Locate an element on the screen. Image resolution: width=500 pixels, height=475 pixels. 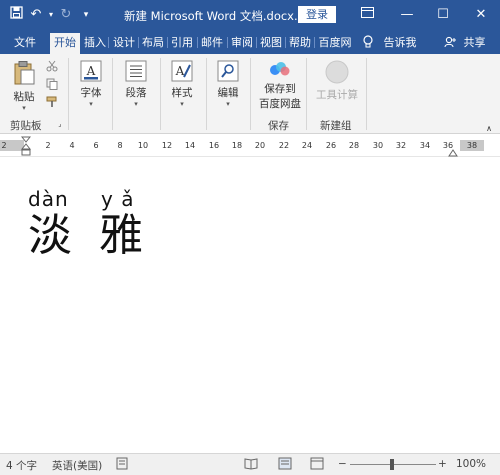
ruler-mark: 28 is located at coordinates (354, 145).